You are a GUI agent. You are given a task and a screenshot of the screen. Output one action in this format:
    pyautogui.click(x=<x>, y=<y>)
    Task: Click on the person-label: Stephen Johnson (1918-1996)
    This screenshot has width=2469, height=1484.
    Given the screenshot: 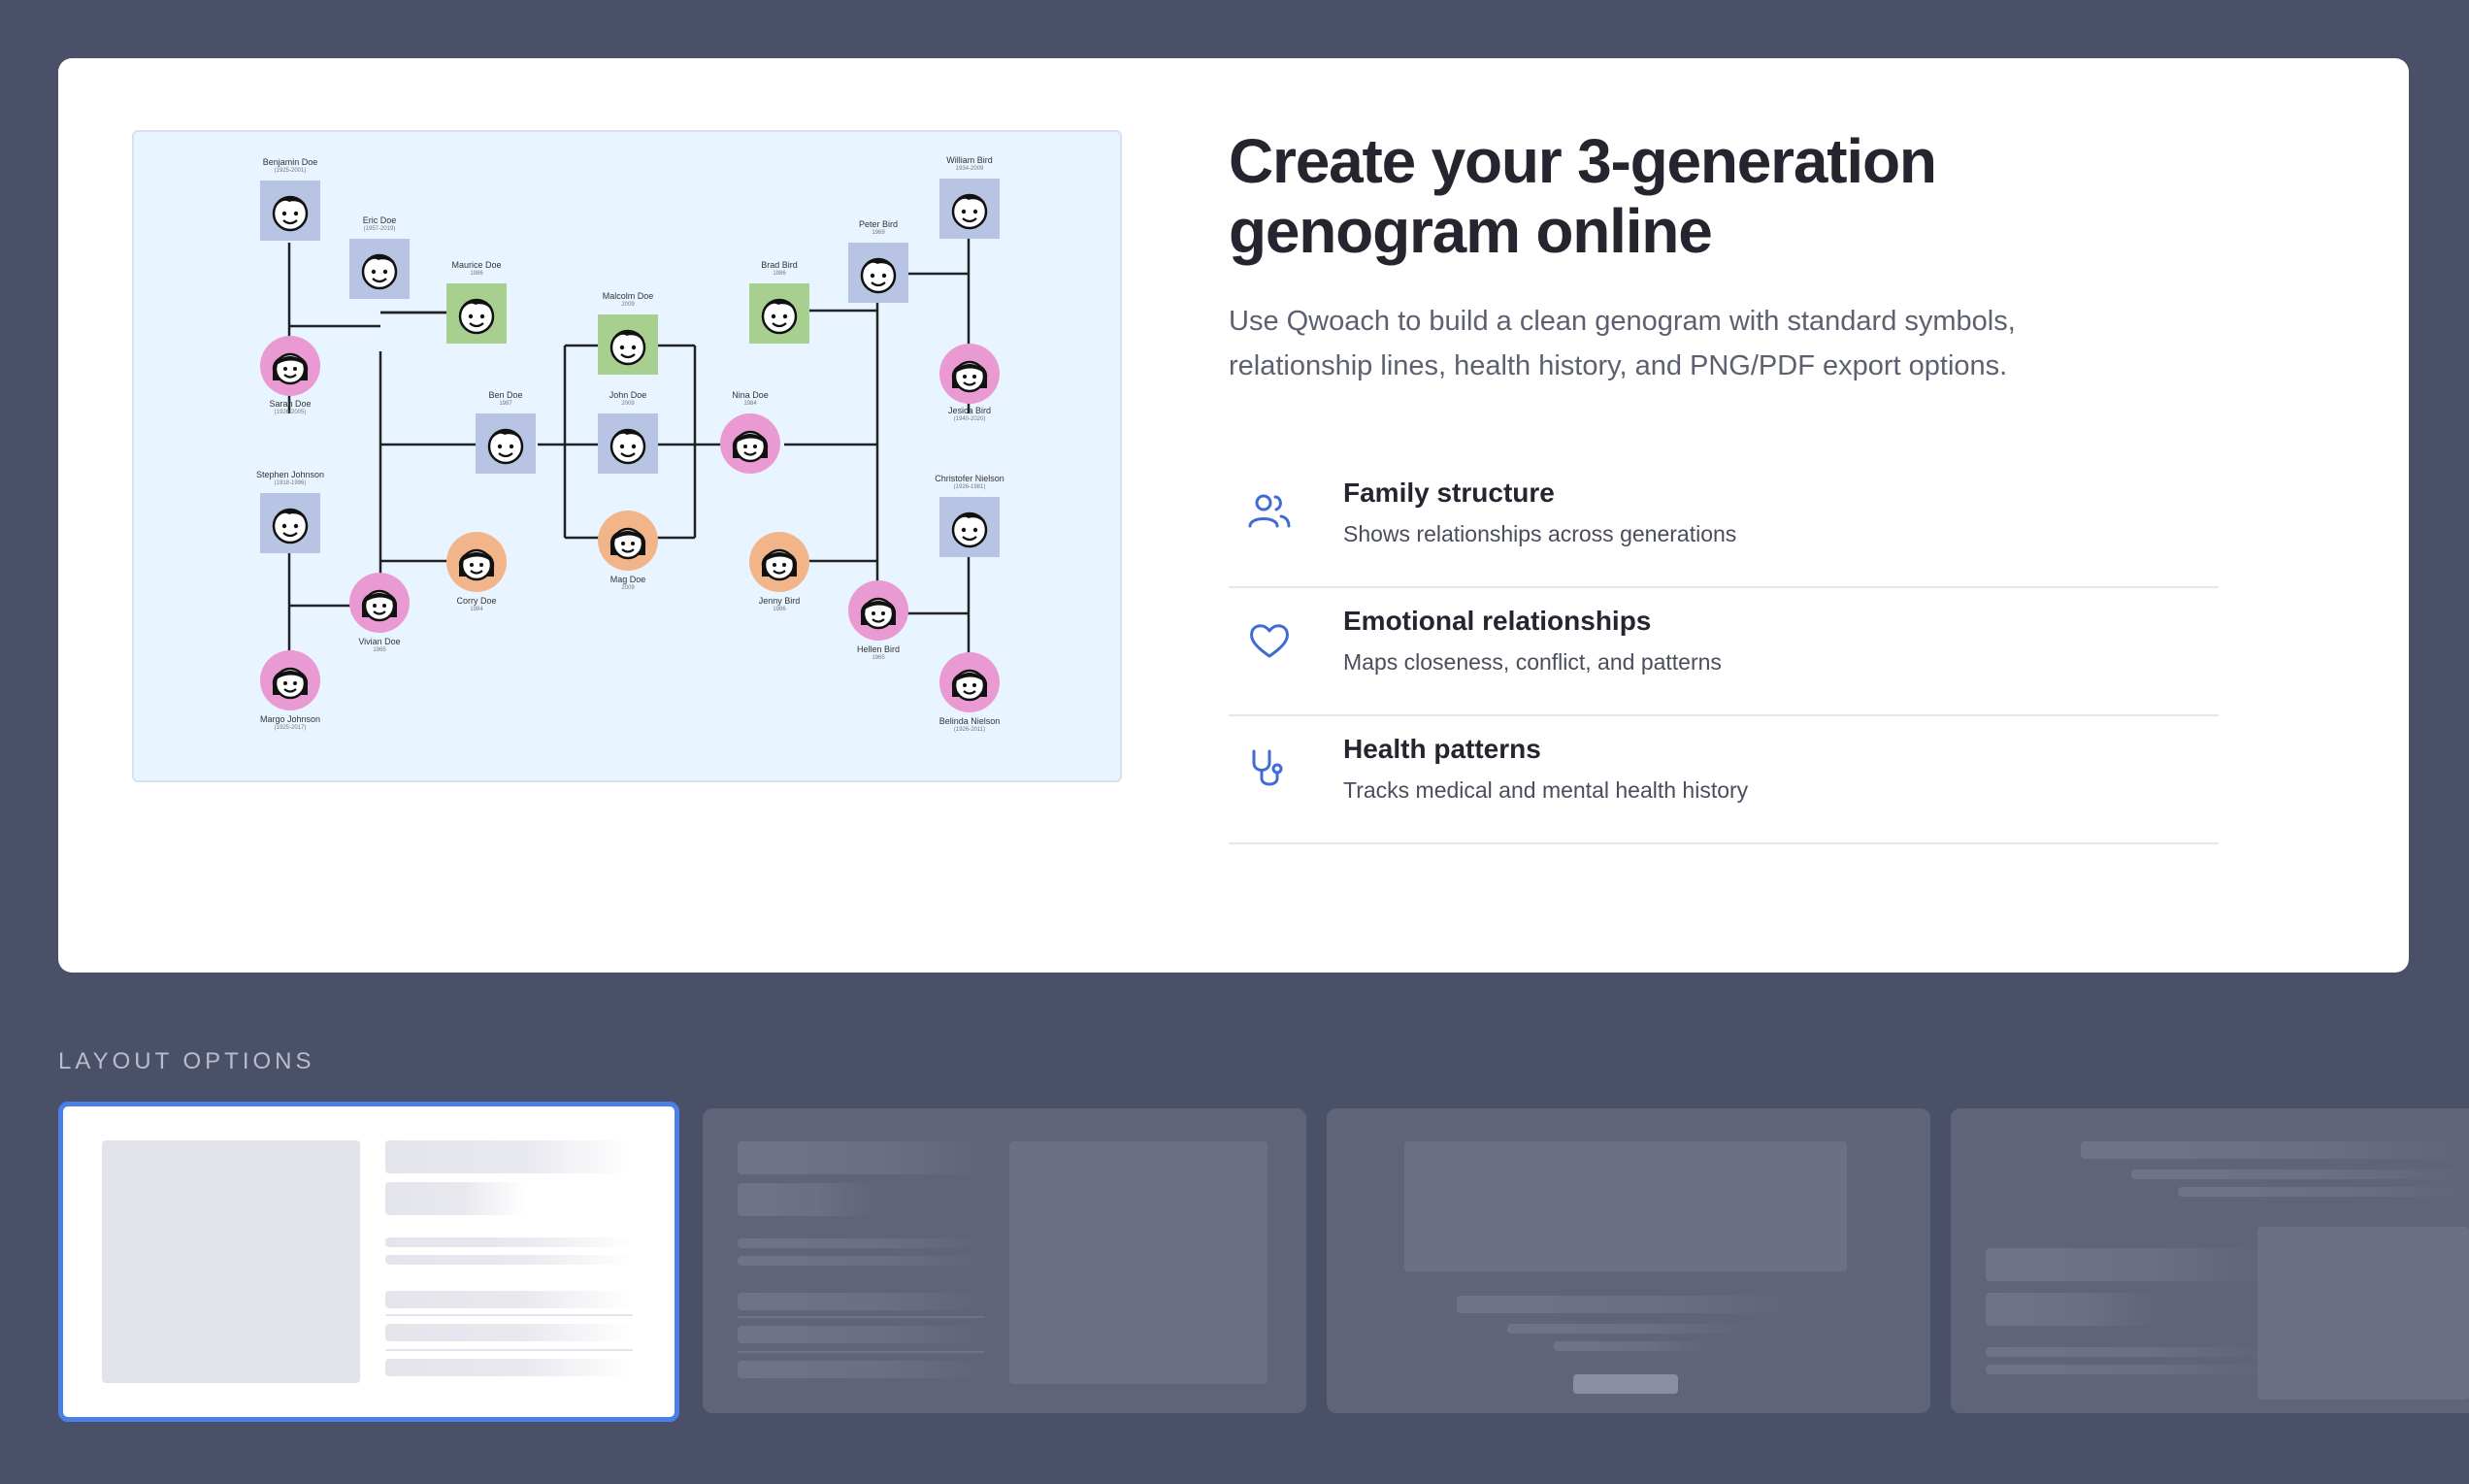 What is the action you would take?
    pyautogui.click(x=290, y=478)
    